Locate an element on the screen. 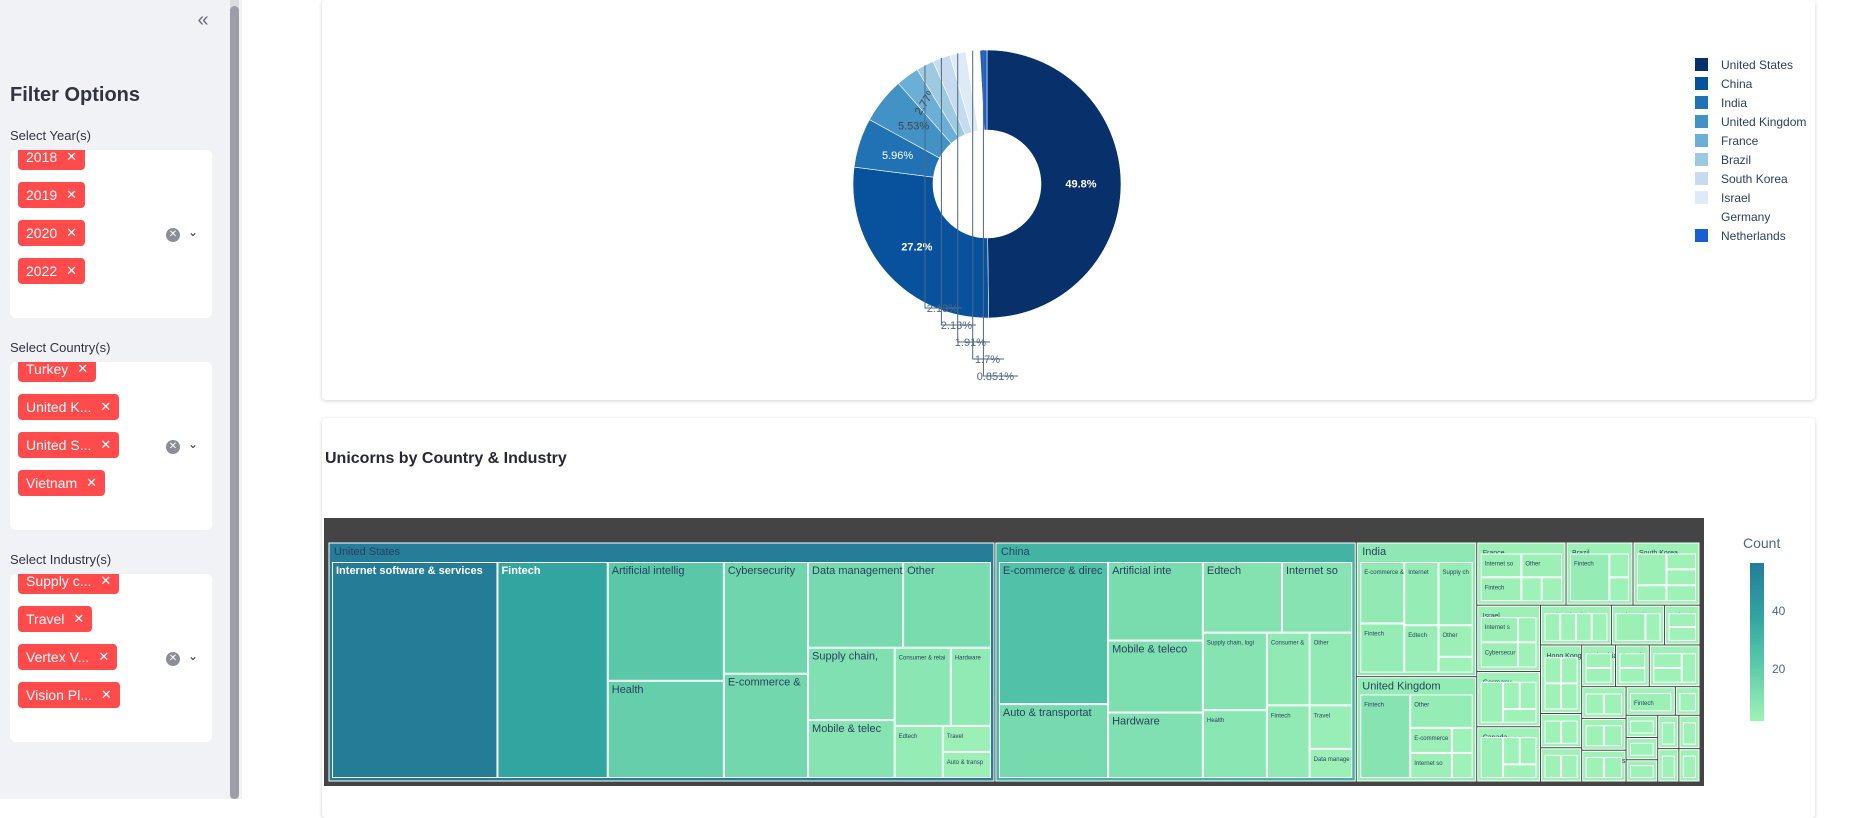 The height and width of the screenshot is (818, 1849). industry-tag: Supply c... ✕ is located at coordinates (69, 584).